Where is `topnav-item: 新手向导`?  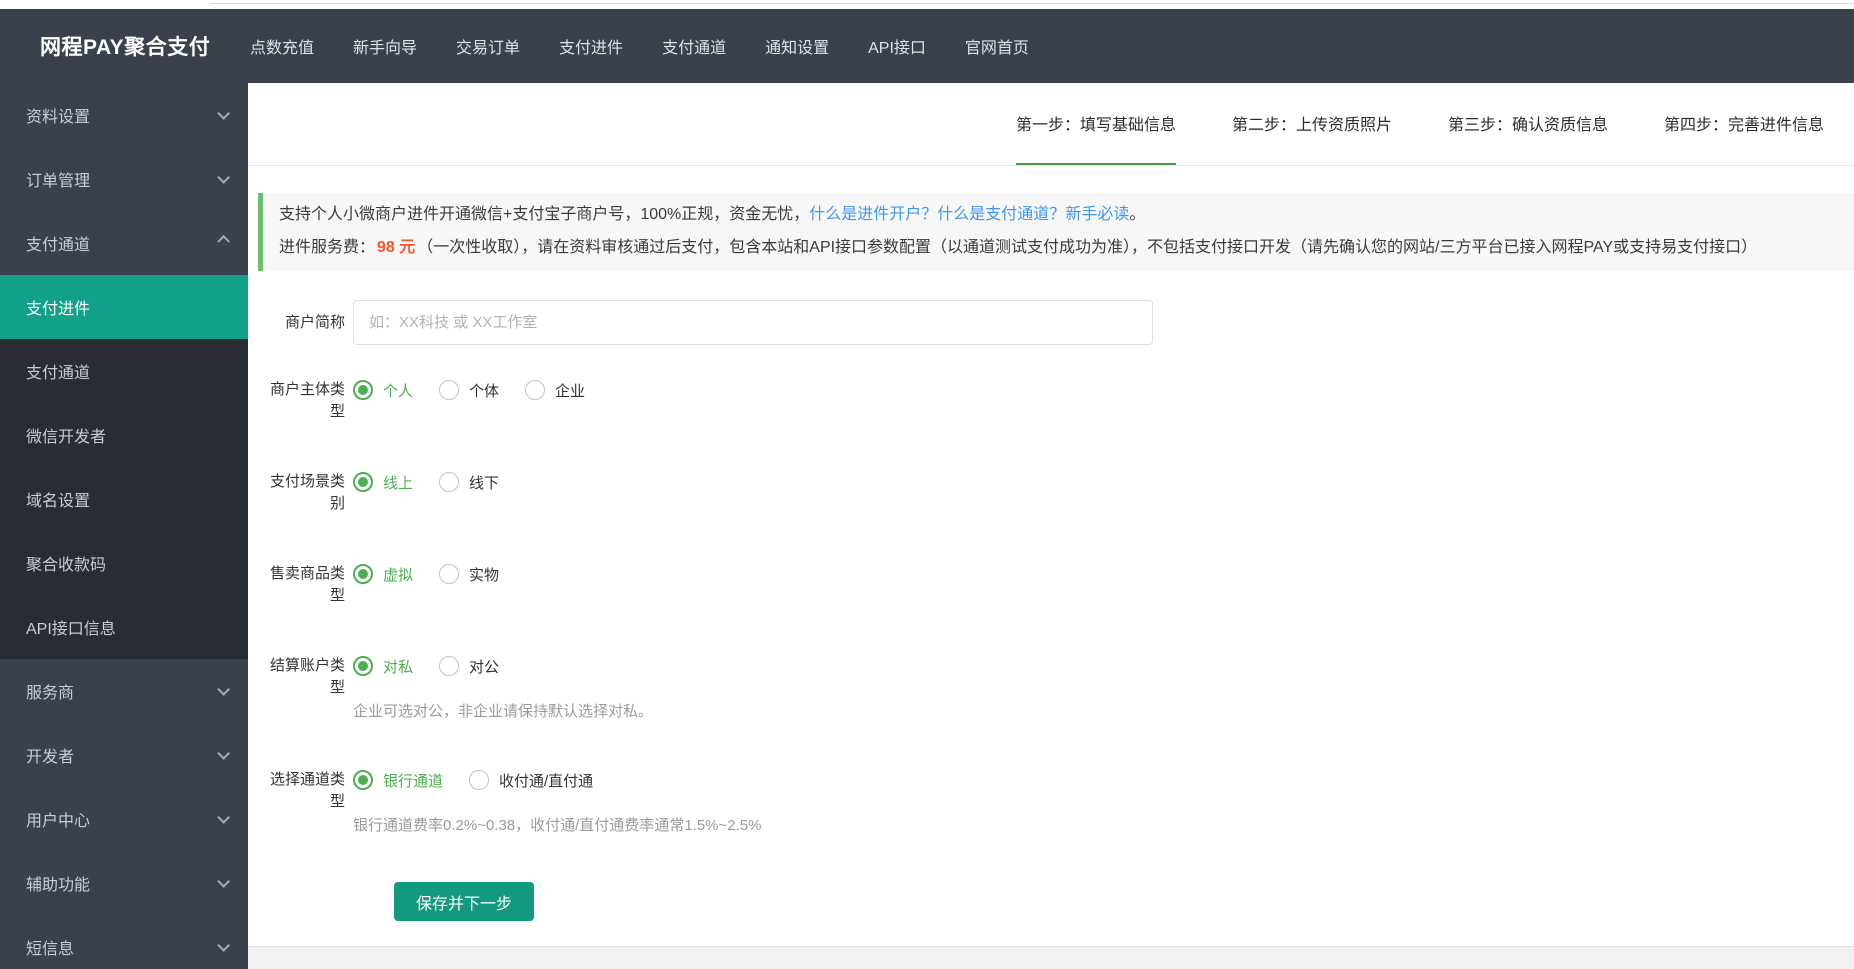
topnav-item: 新手向导 is located at coordinates (385, 46).